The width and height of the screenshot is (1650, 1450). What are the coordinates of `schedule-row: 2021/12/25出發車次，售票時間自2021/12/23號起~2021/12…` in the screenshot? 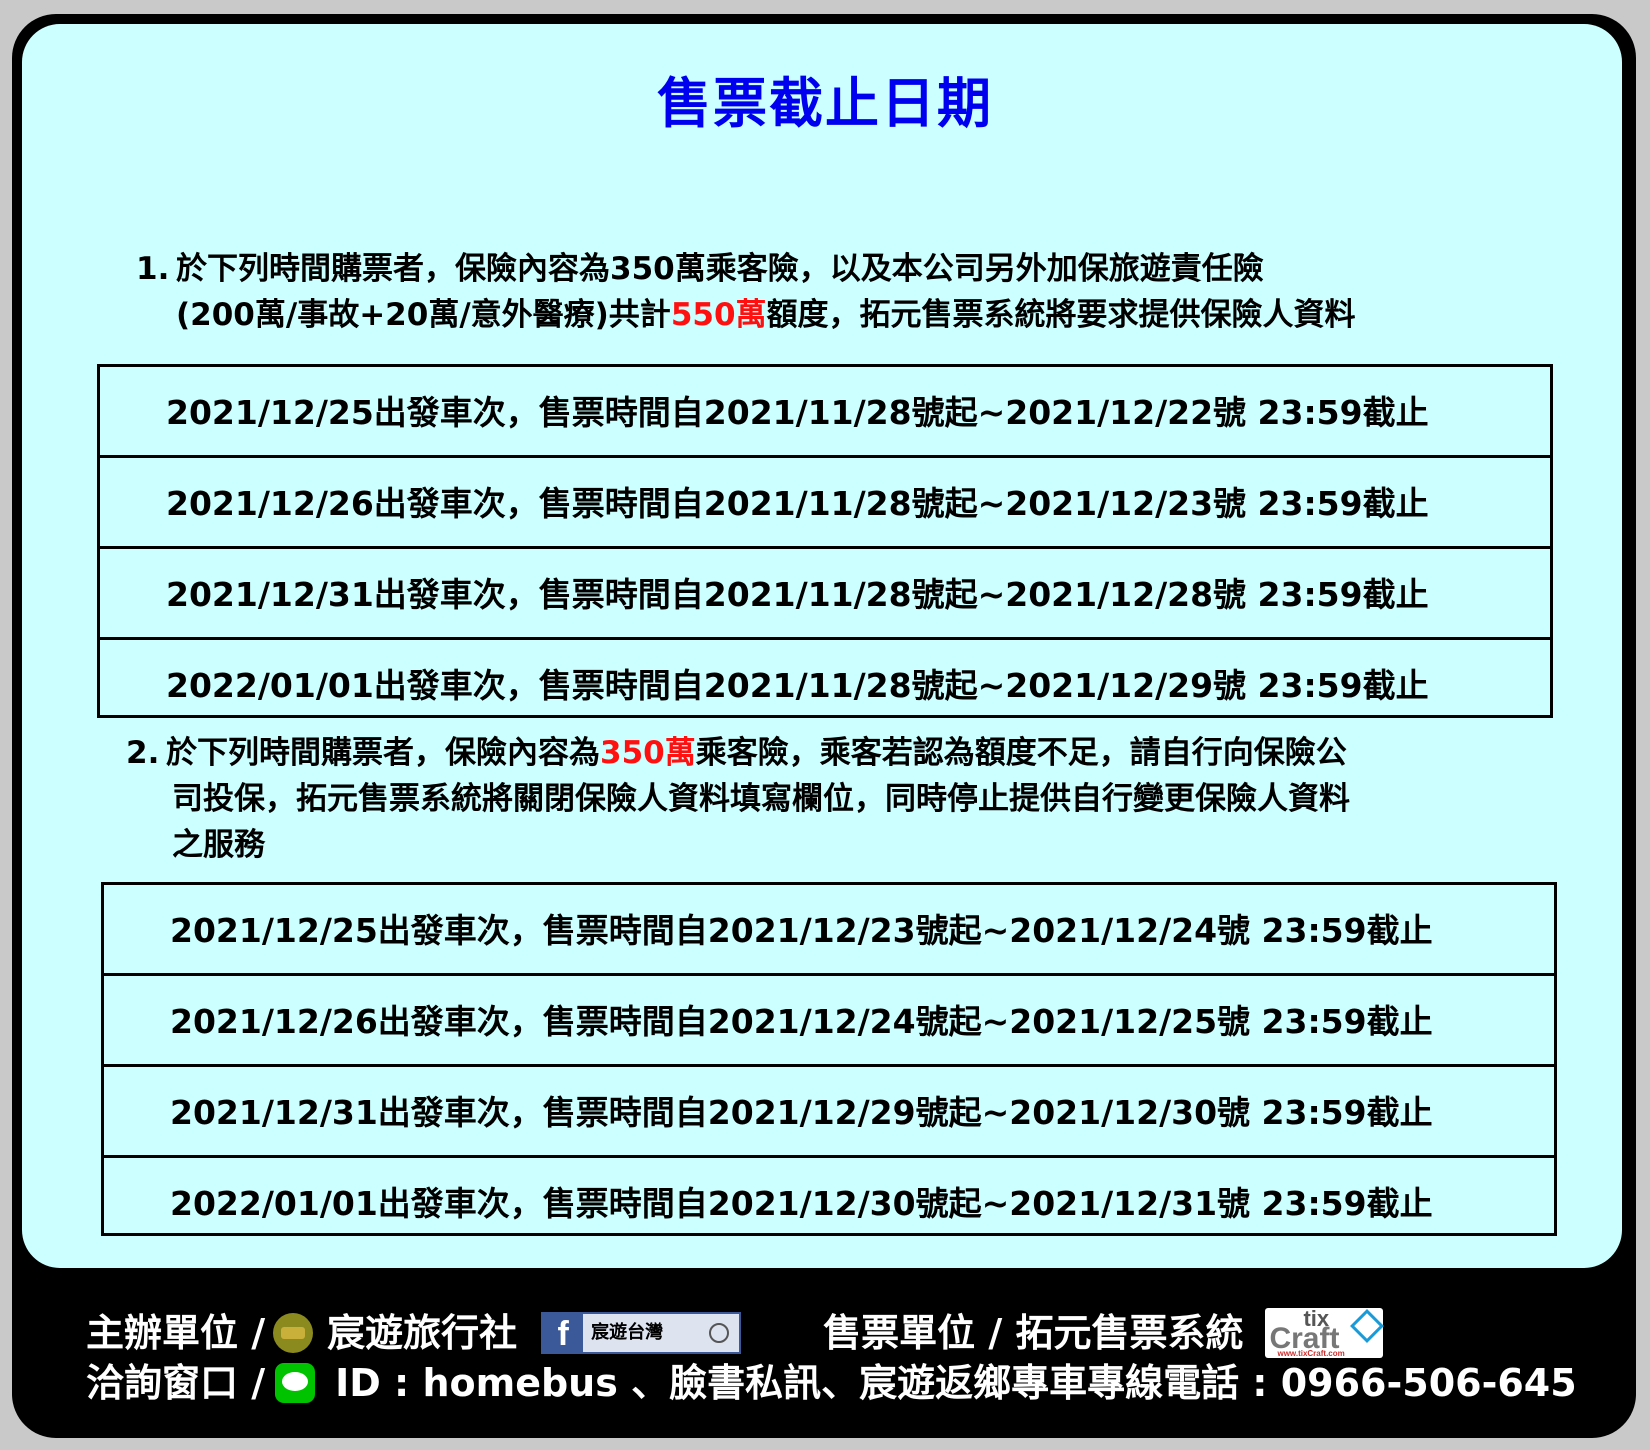 It's located at (829, 930).